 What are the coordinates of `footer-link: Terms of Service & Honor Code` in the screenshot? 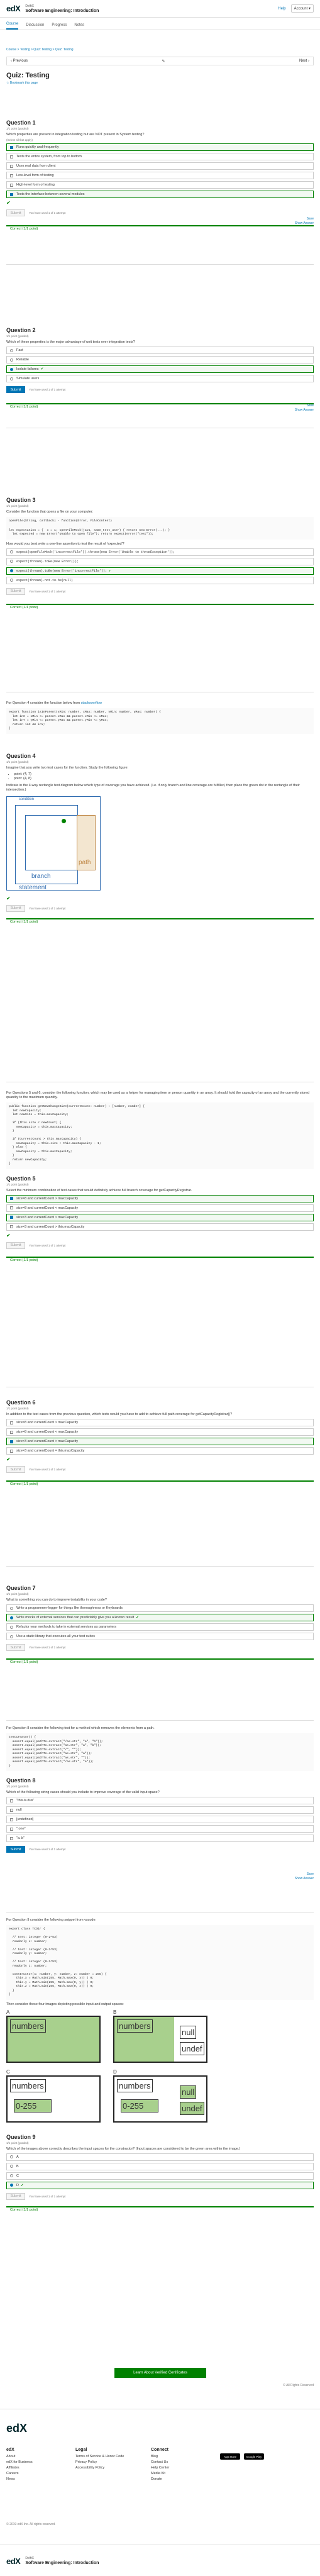 It's located at (99, 2457).